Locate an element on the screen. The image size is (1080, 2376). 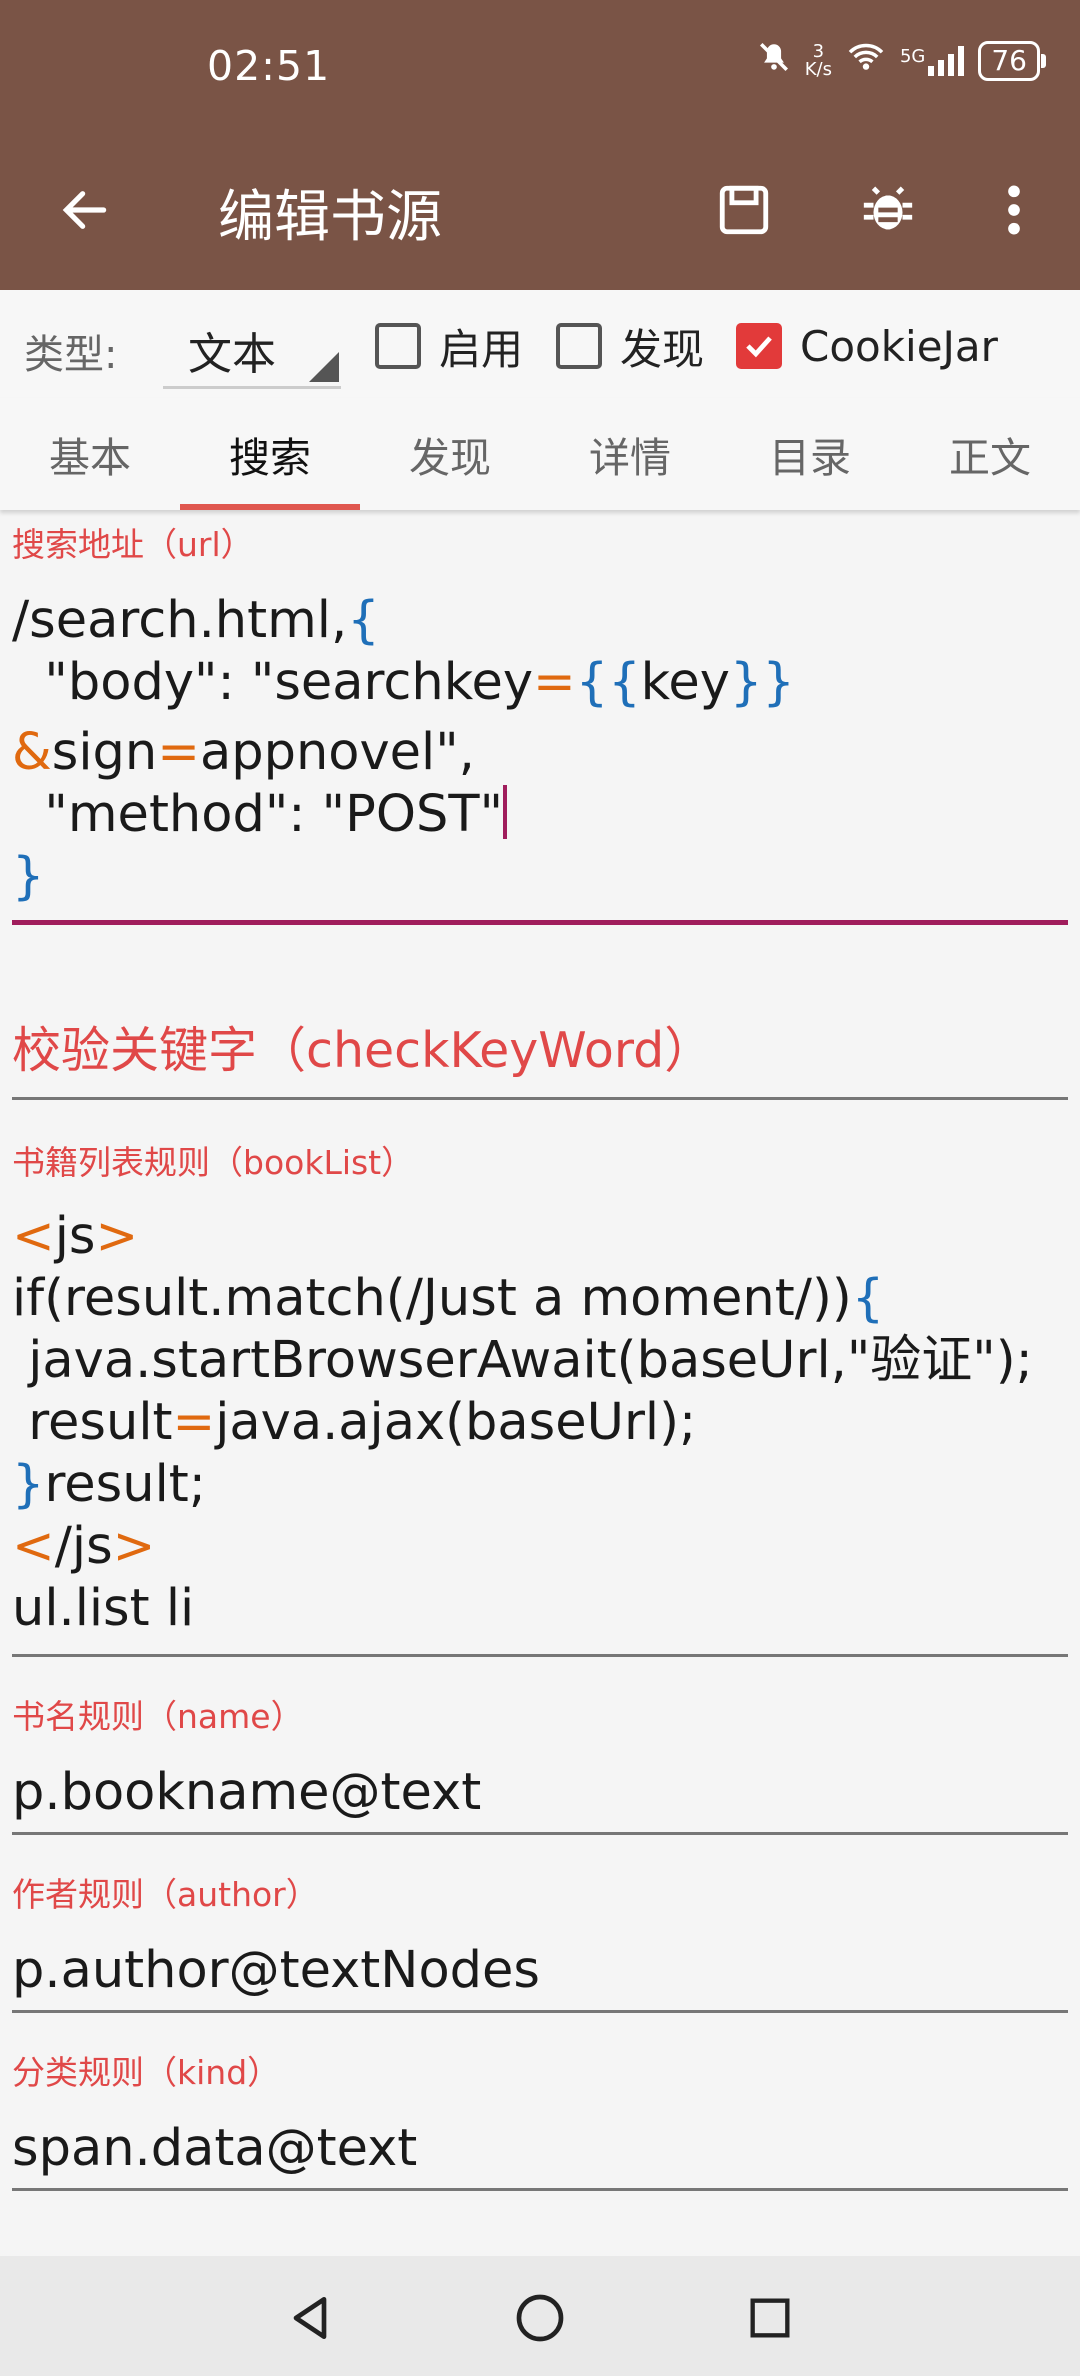
code-line: ul.list li is located at coordinates (103, 1608).